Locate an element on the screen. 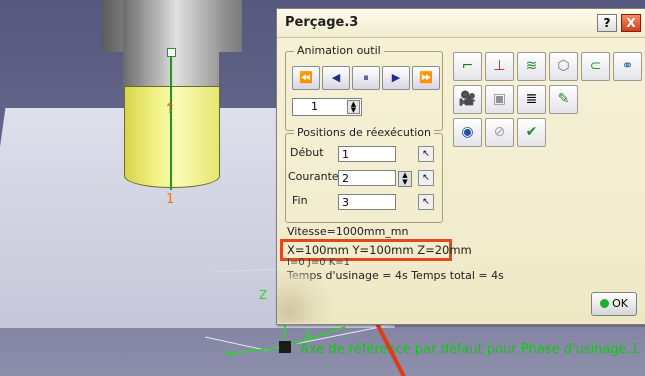  hatching-icon: ≋ is located at coordinates (531, 66).